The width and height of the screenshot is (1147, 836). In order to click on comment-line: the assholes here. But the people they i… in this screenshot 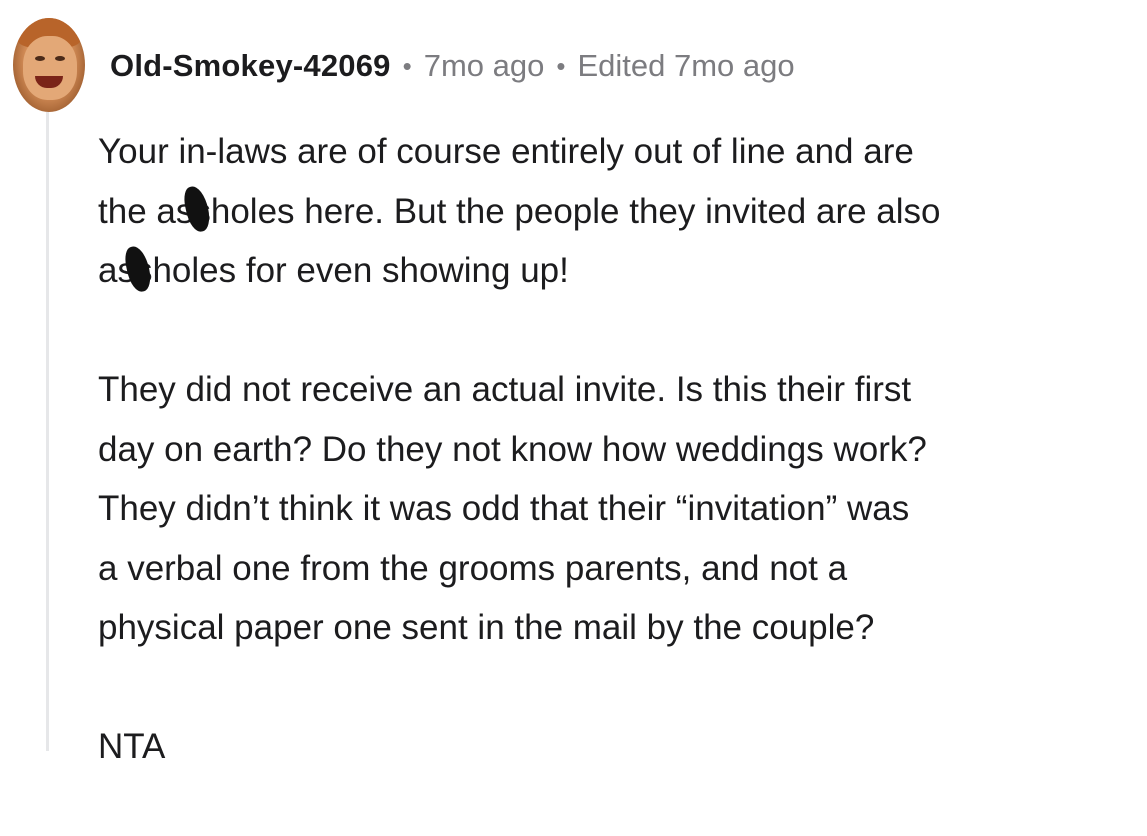, I will do `click(620, 212)`.